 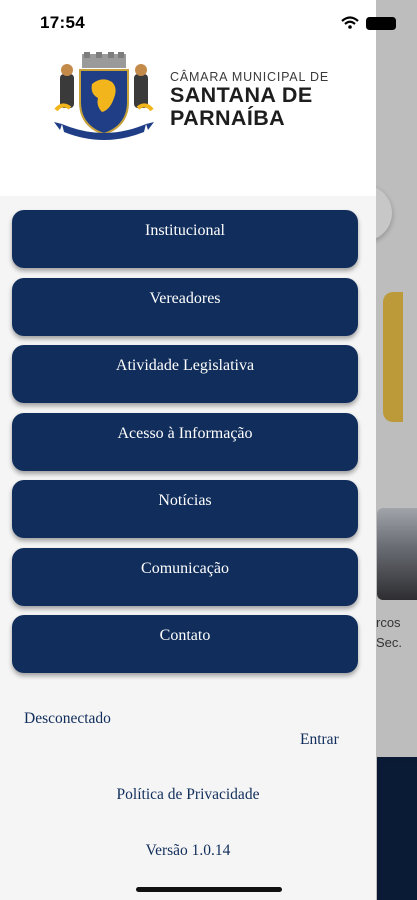 What do you see at coordinates (185, 307) in the screenshot?
I see `menu-item-vereadores: Vereadores` at bounding box center [185, 307].